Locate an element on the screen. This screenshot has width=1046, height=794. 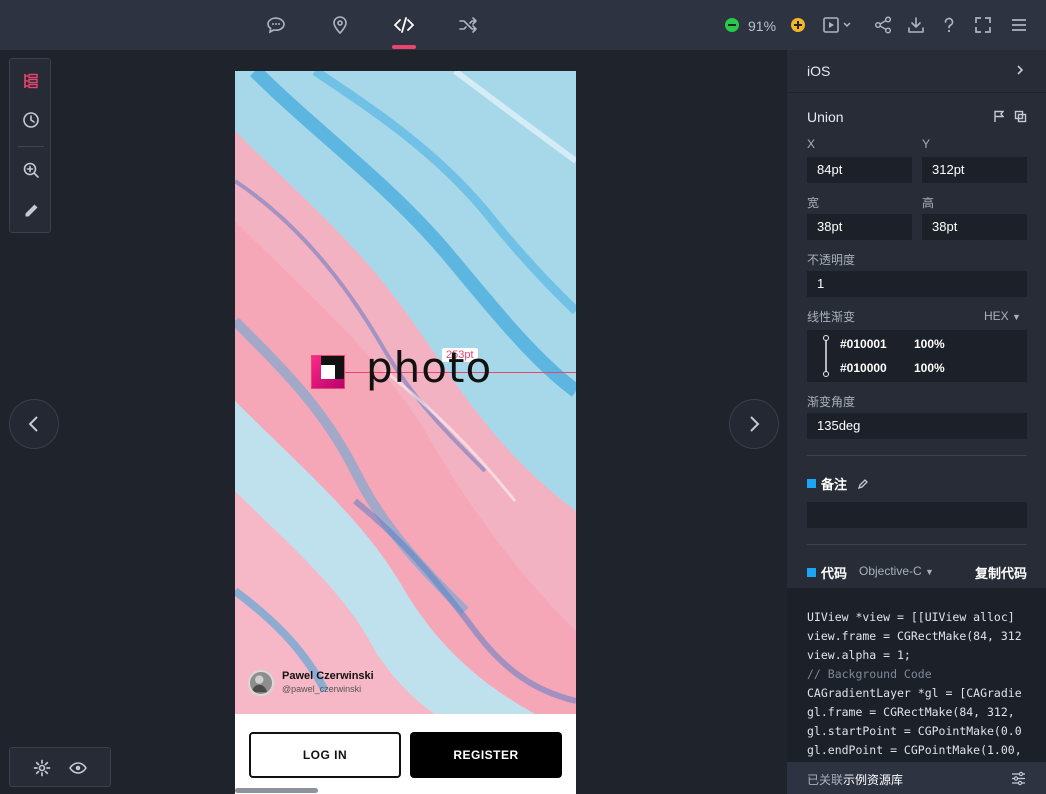
inspector-footer: 已关联示例资源库 is located at coordinates (916, 778).